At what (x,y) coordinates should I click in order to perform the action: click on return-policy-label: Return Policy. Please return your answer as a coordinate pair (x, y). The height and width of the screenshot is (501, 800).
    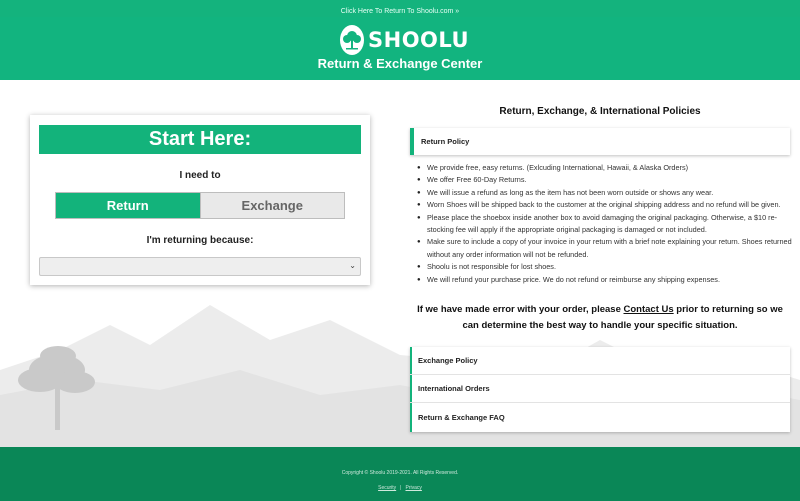
    Looking at the image, I should click on (445, 141).